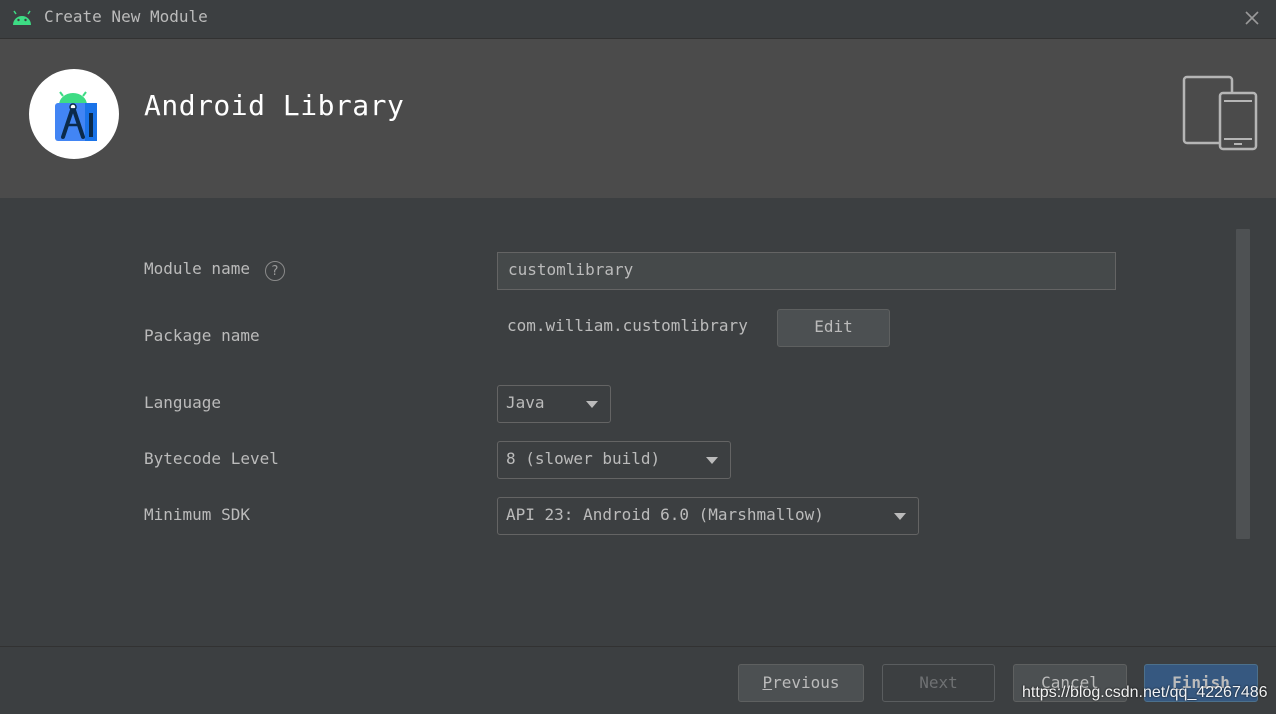  I want to click on window-title: Create New Module, so click(126, 16).